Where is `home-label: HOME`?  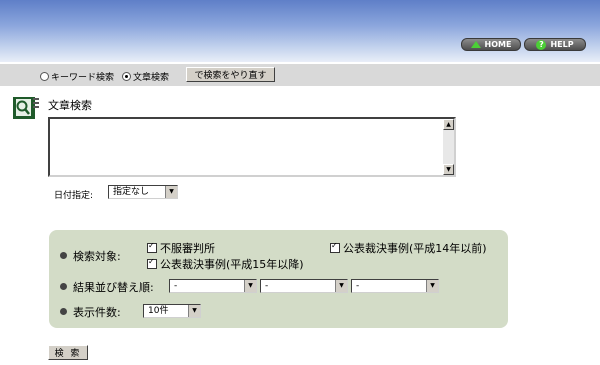 home-label: HOME is located at coordinates (498, 44).